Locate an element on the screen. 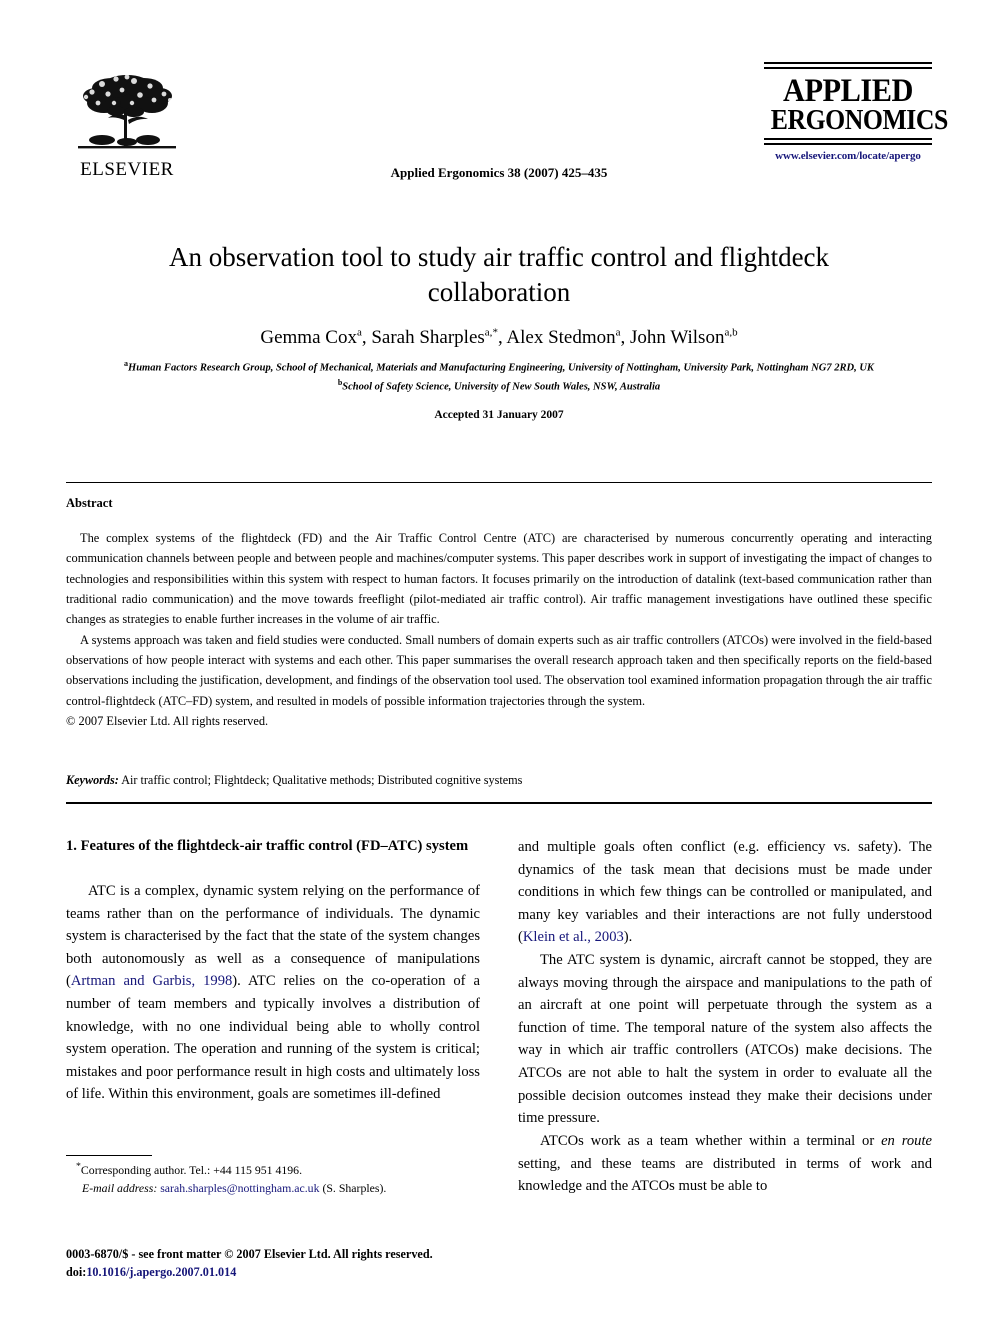 The width and height of the screenshot is (992, 1323). elsevier-tree-logo-icon is located at coordinates (127, 114).